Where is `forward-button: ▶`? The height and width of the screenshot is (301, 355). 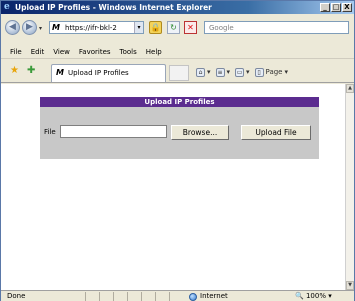 forward-button: ▶ is located at coordinates (29, 27).